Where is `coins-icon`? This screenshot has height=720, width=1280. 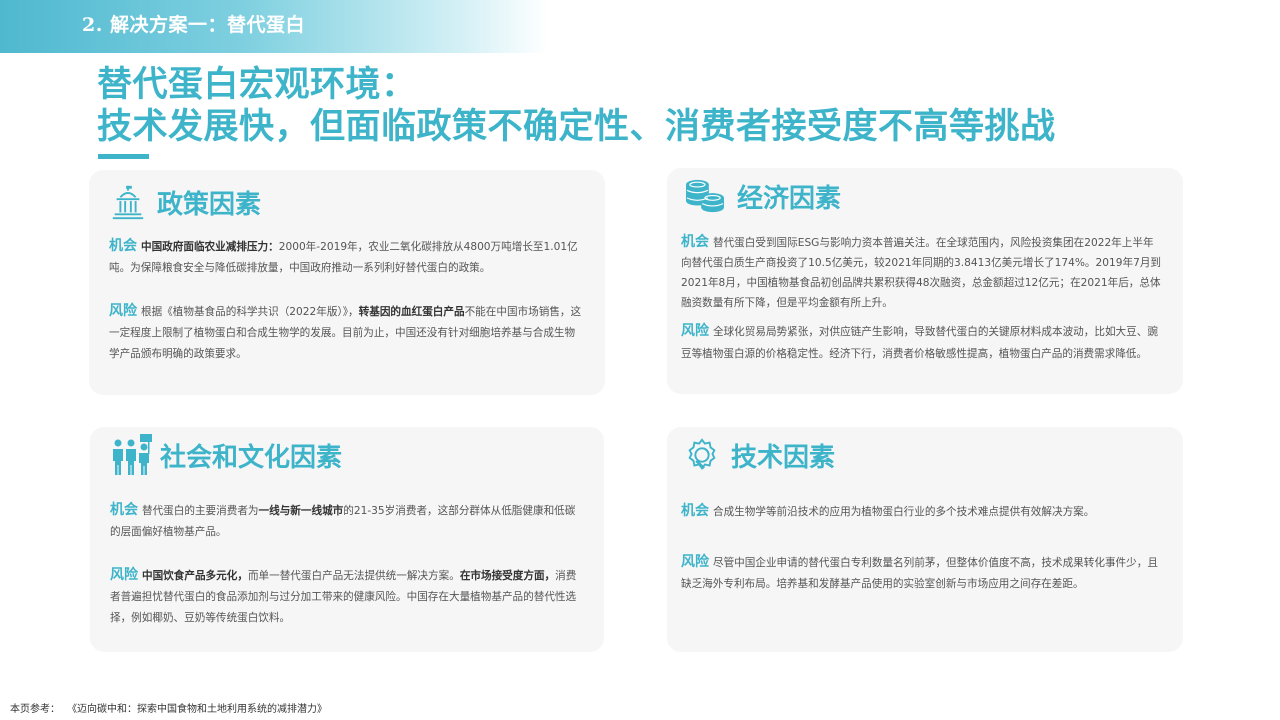 coins-icon is located at coordinates (705, 196).